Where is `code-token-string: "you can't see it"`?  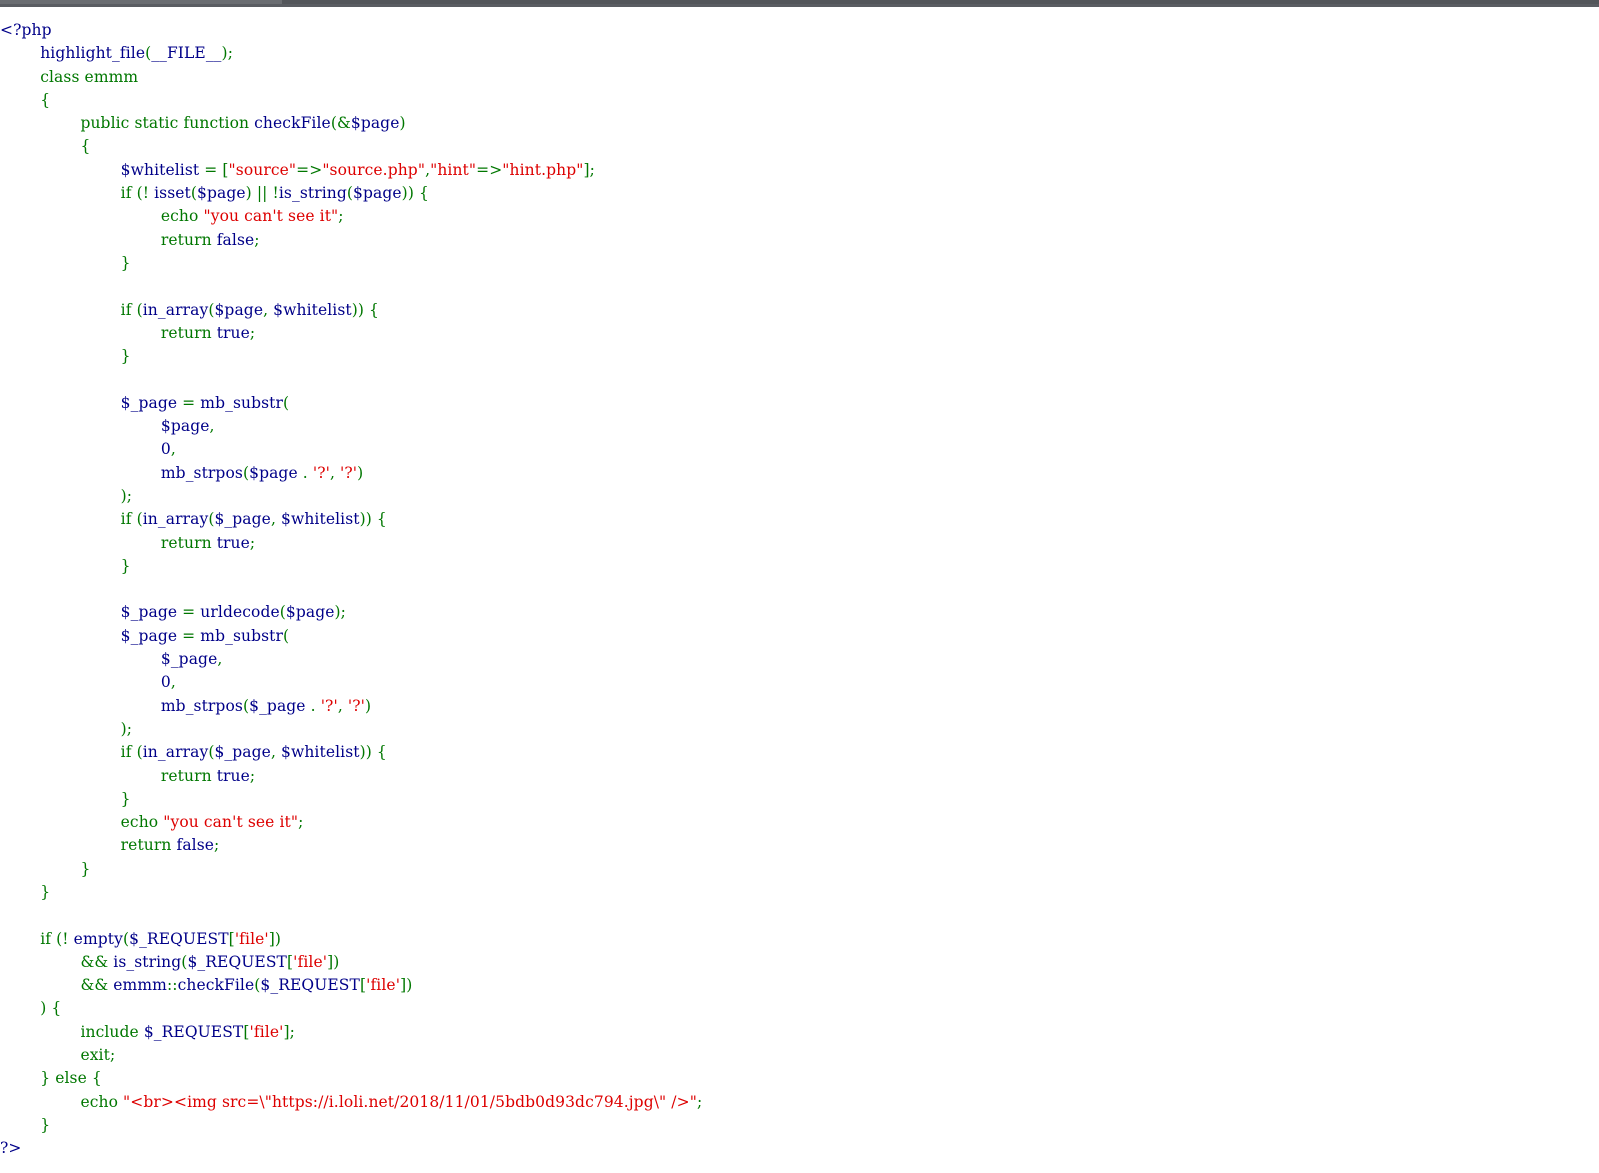 code-token-string: "you can't see it" is located at coordinates (271, 216).